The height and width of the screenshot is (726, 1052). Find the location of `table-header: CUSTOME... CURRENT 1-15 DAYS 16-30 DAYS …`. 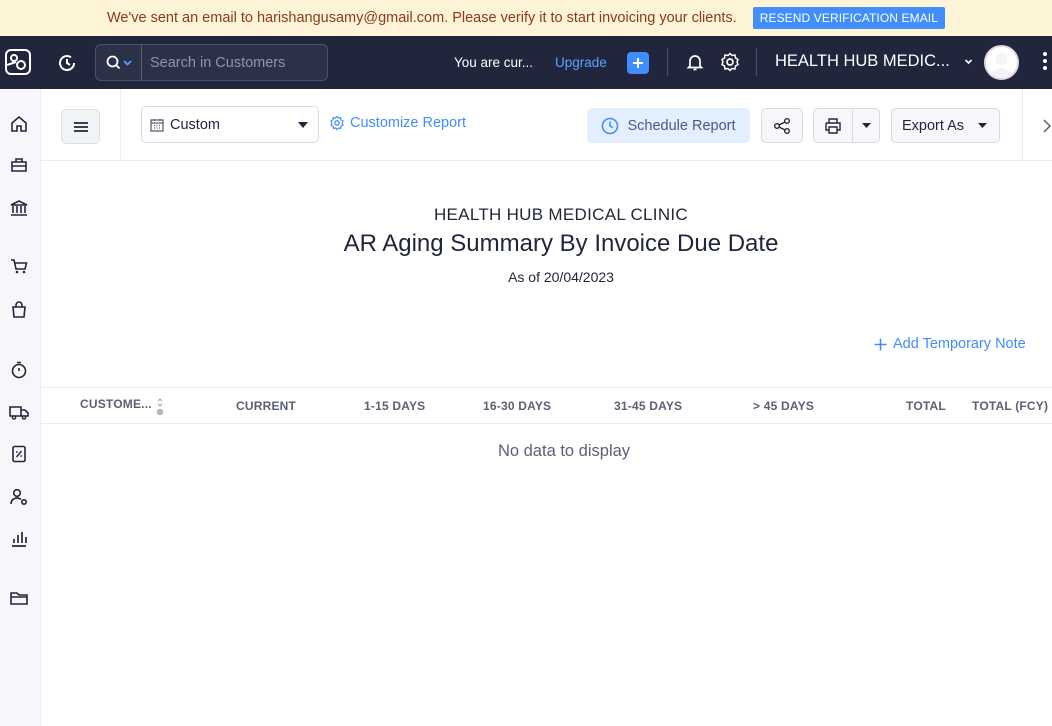

table-header: CUSTOME... CURRENT 1-15 DAYS 16-30 DAYS … is located at coordinates (546, 405).